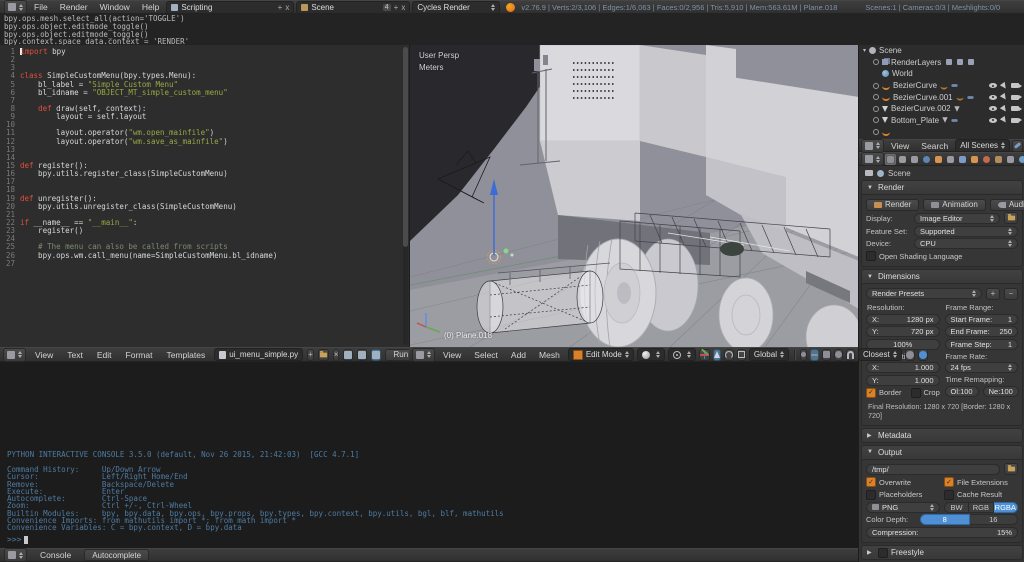 The width and height of the screenshot is (1024, 562). Describe the element at coordinates (728, 354) in the screenshot. I see `rotate-manipulator-button` at that location.